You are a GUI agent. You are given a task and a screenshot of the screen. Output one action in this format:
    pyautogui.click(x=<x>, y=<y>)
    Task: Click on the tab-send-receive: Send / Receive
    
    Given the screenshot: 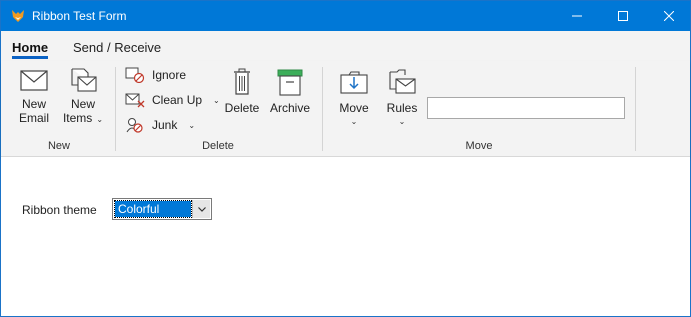 What is the action you would take?
    pyautogui.click(x=117, y=47)
    